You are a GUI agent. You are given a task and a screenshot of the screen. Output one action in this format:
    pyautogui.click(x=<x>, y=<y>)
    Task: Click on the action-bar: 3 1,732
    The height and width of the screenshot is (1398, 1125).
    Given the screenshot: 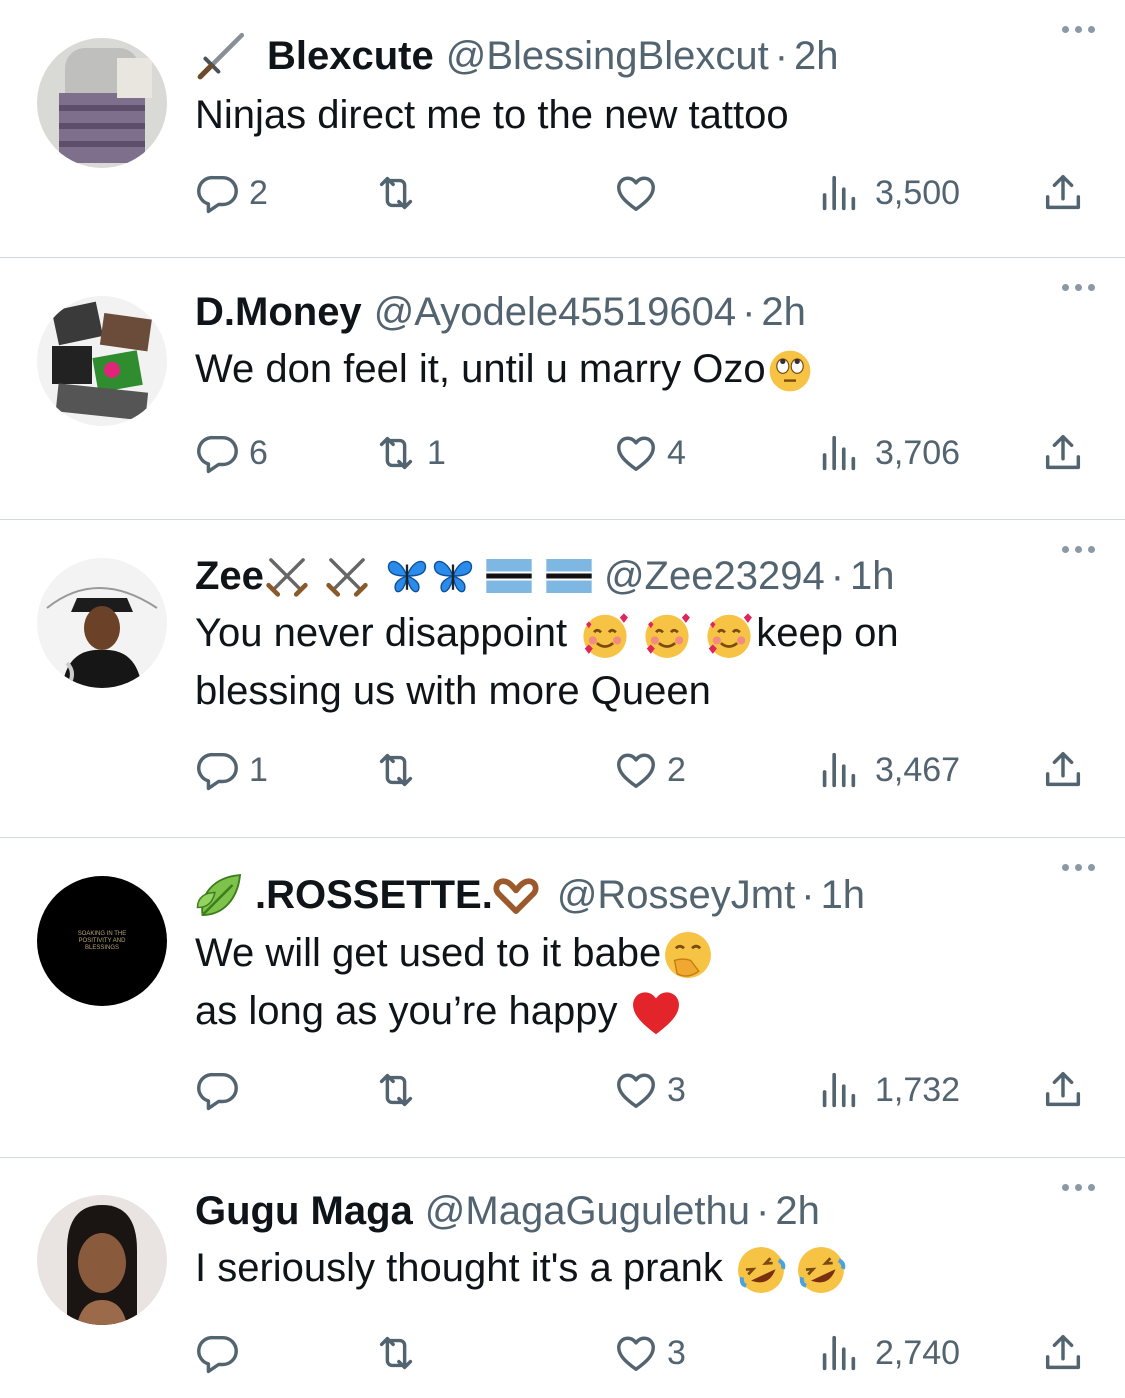 What is the action you would take?
    pyautogui.click(x=640, y=1090)
    